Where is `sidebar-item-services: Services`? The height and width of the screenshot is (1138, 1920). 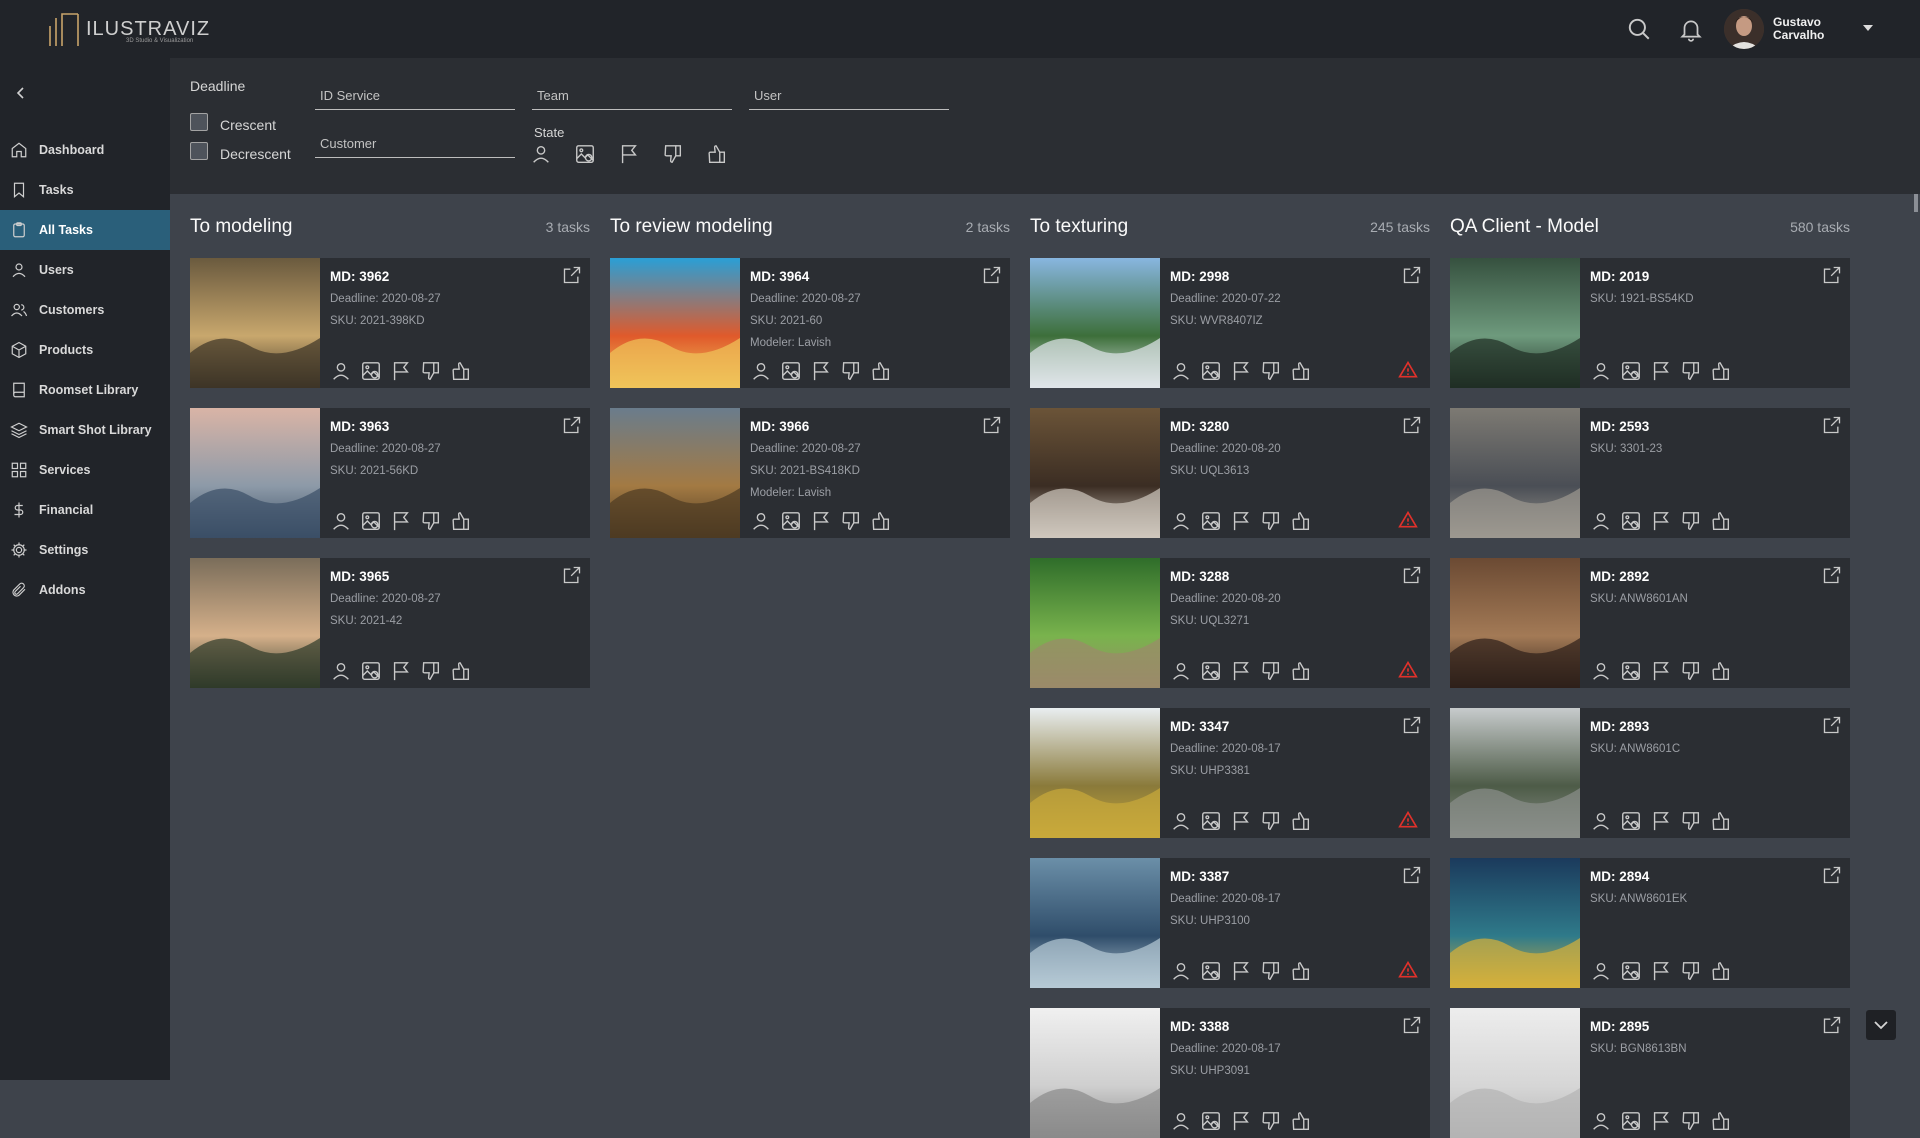 sidebar-item-services: Services is located at coordinates (85, 470).